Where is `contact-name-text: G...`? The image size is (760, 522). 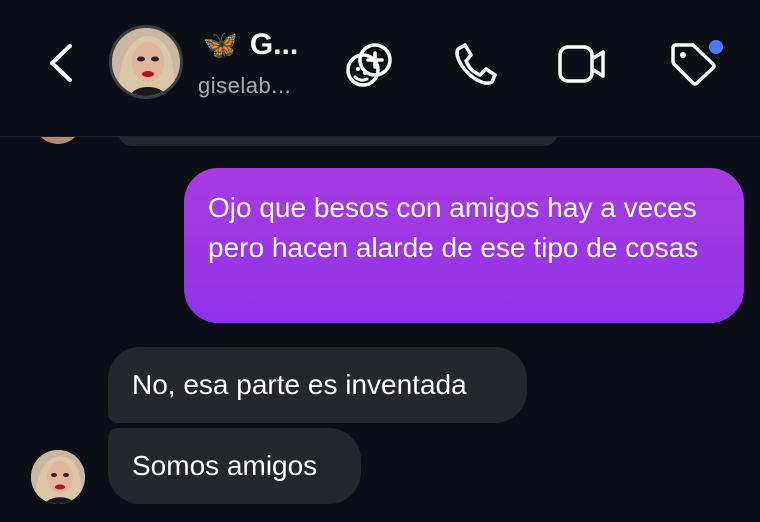 contact-name-text: G... is located at coordinates (274, 44).